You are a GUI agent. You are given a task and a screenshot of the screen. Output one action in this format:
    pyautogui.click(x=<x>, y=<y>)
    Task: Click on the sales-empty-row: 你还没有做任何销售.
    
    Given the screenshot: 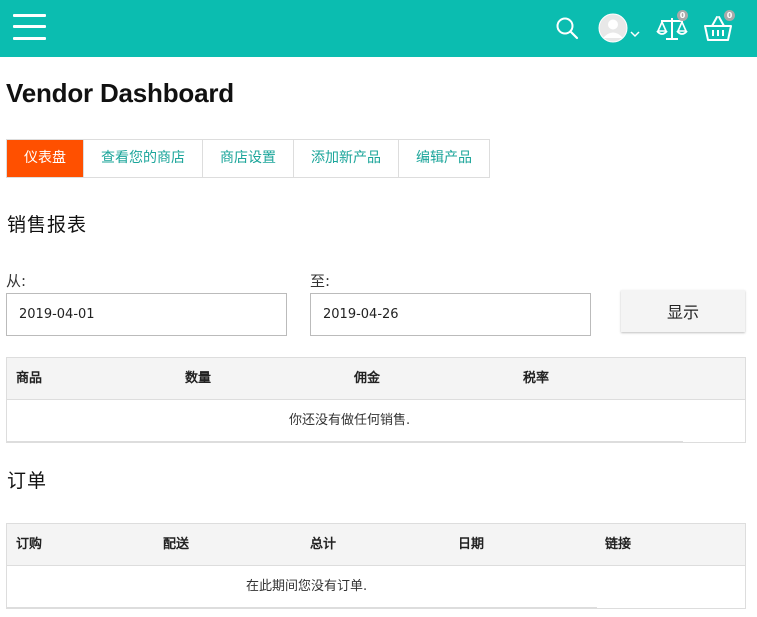 What is the action you would take?
    pyautogui.click(x=376, y=421)
    